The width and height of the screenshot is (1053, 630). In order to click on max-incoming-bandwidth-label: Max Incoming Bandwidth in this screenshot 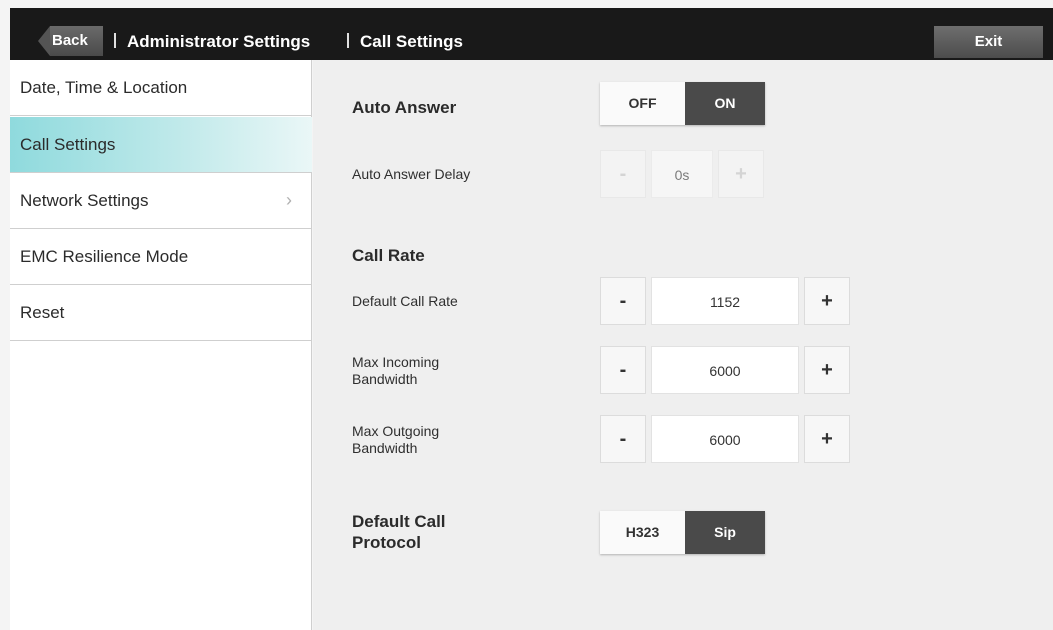, I will do `click(395, 371)`.